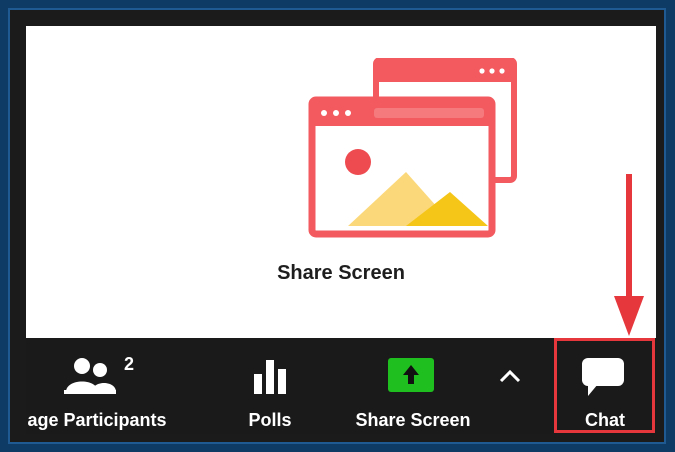  I want to click on chat-bubble-icon, so click(603, 377).